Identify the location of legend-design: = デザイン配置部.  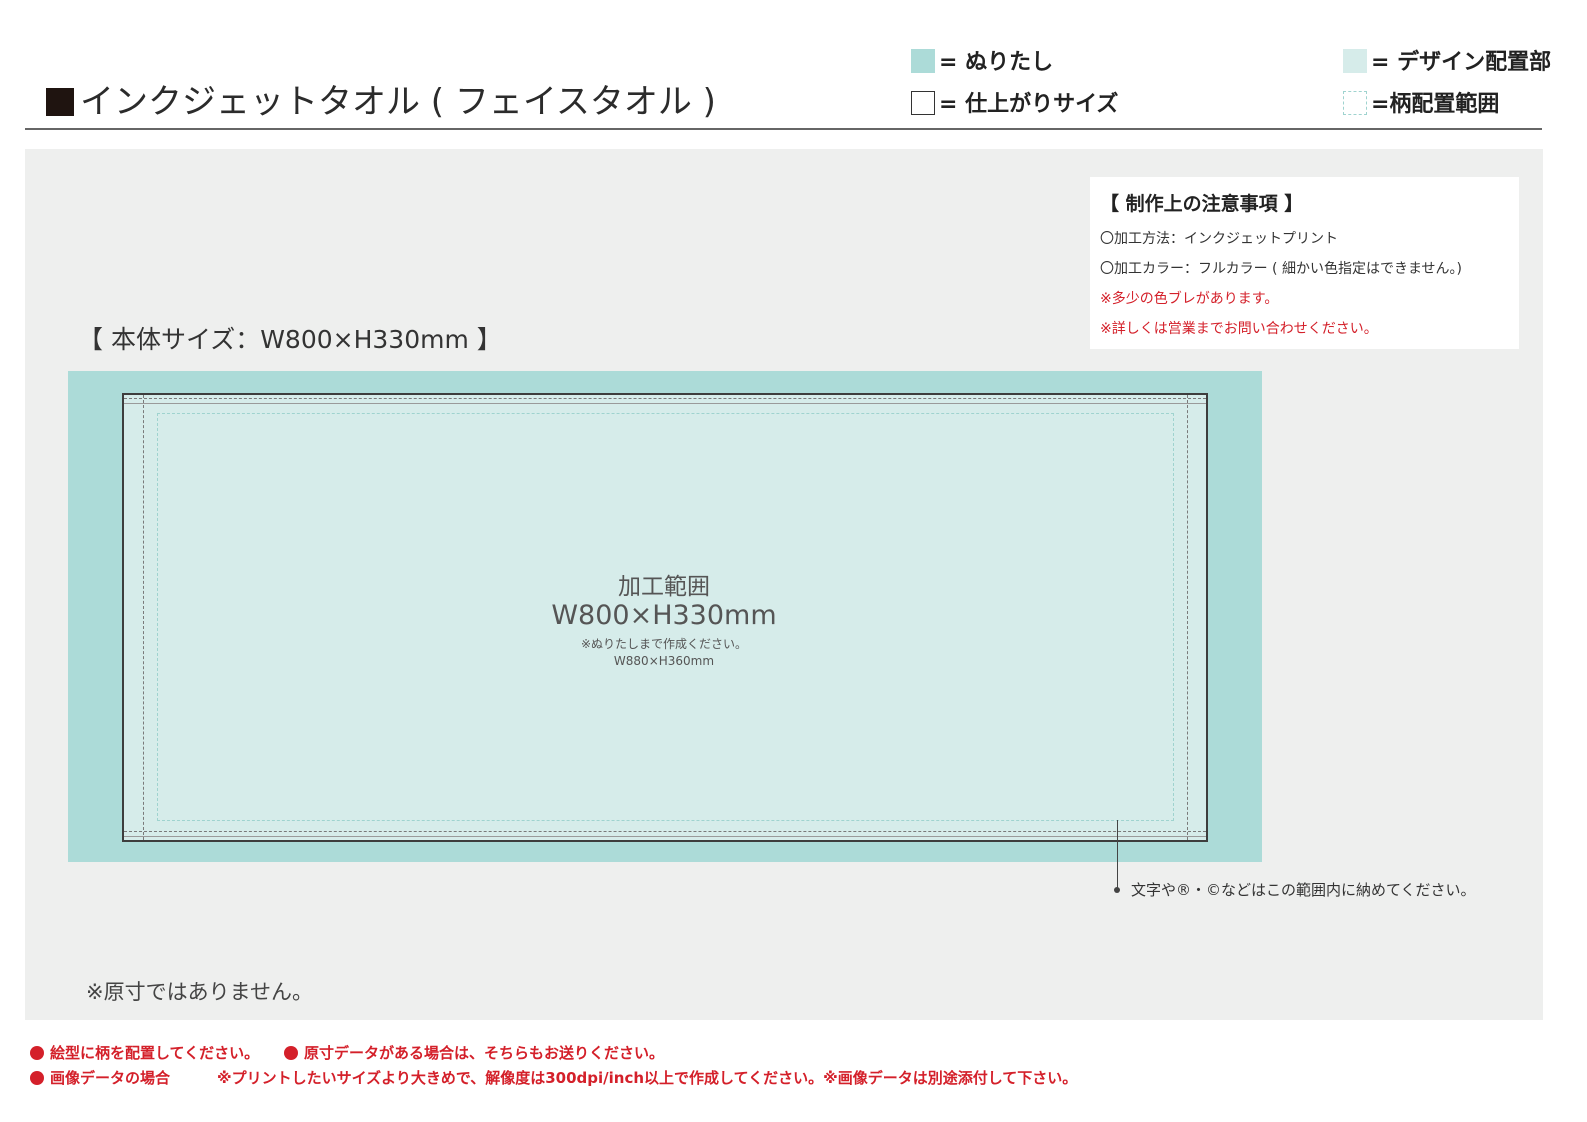
(1447, 60).